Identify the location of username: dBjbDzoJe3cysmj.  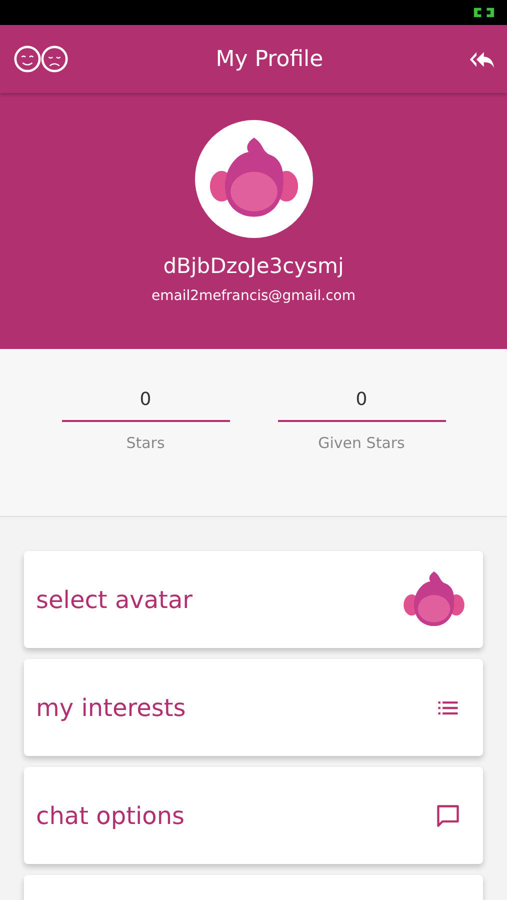
(253, 266).